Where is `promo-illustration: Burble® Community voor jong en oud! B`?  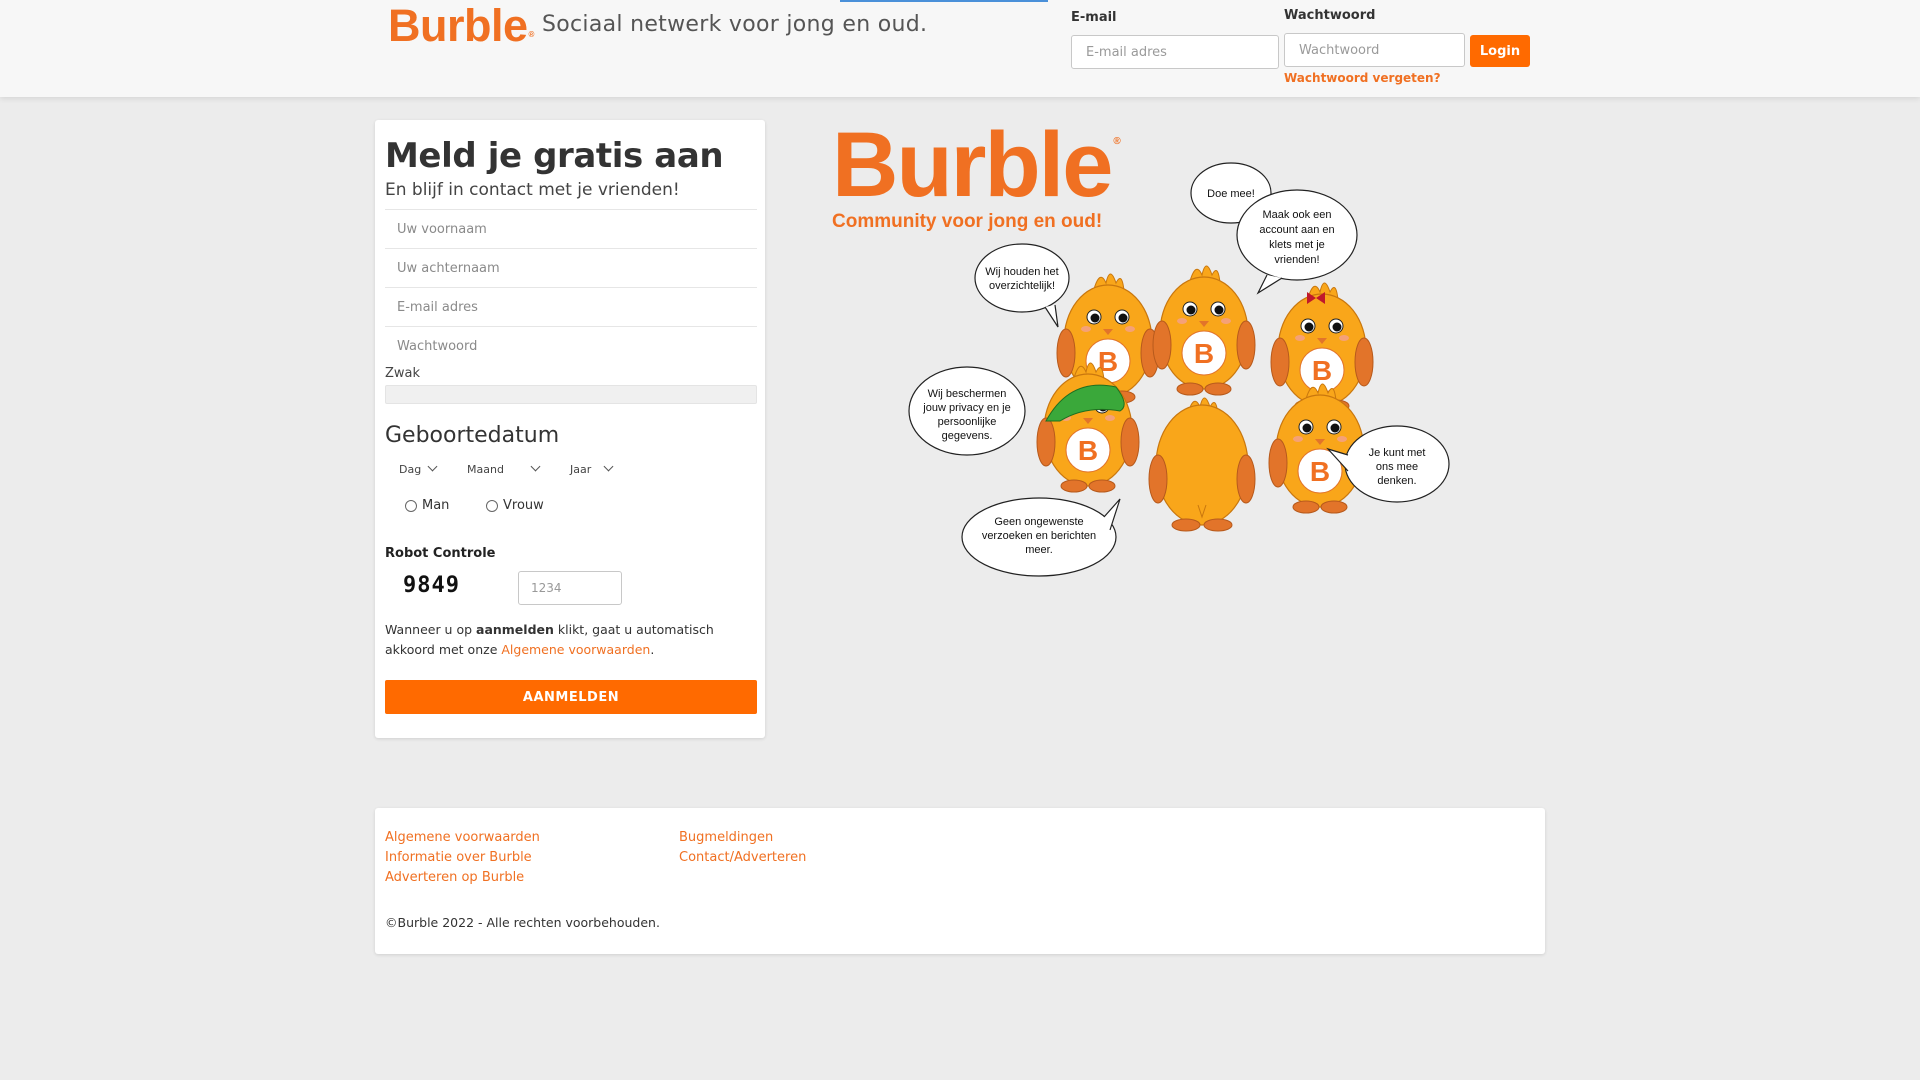 promo-illustration: Burble® Community voor jong en oud! B is located at coordinates (1140, 355).